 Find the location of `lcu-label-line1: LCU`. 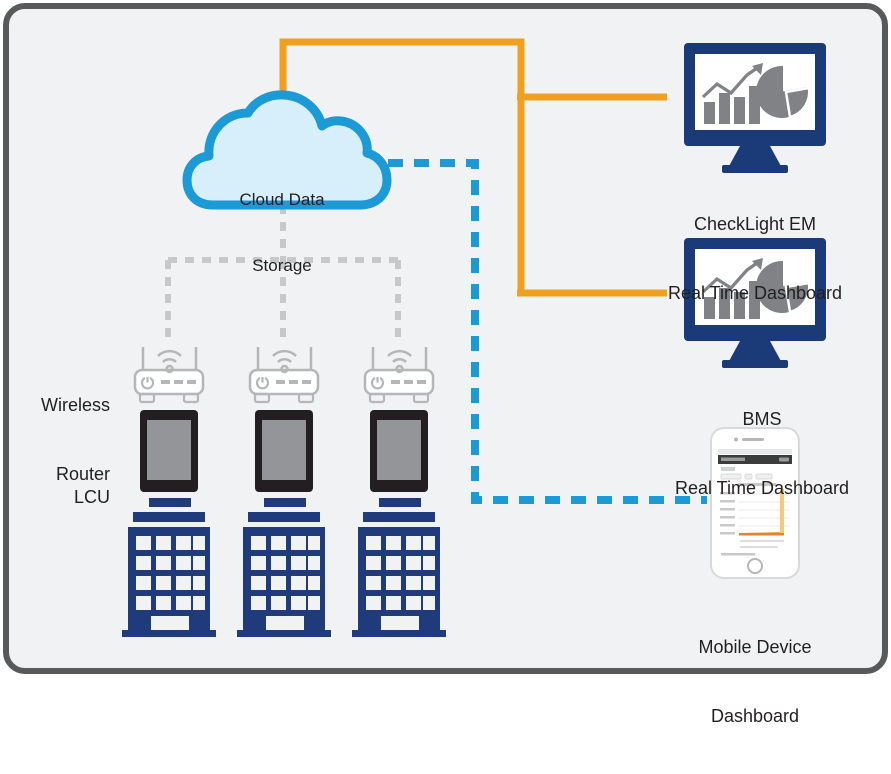

lcu-label-line1: LCU is located at coordinates (91, 497).